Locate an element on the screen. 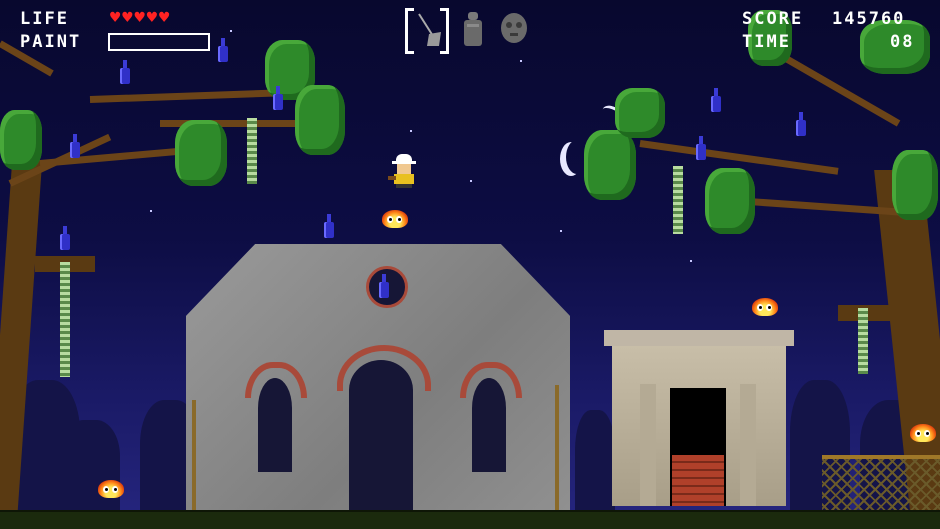 The width and height of the screenshot is (940, 529). time-label: TIME is located at coordinates (766, 42).